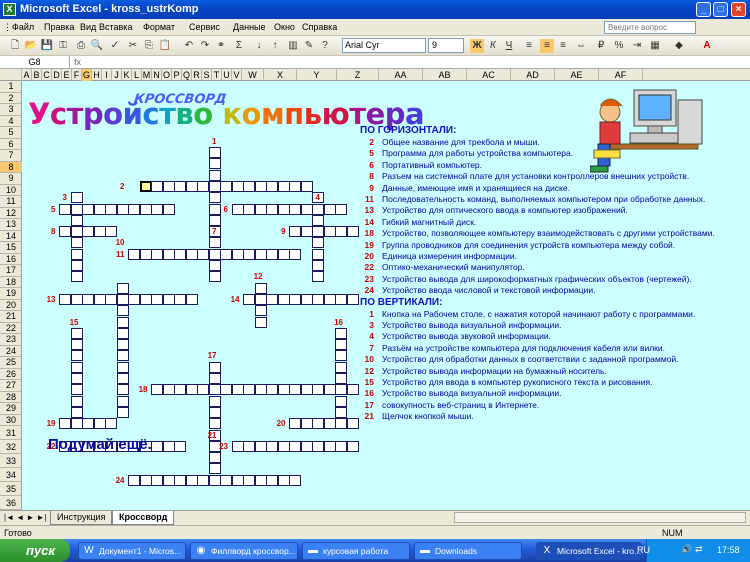 The image size is (750, 562). What do you see at coordinates (77, 62) in the screenshot?
I see `fx-icon: fx` at bounding box center [77, 62].